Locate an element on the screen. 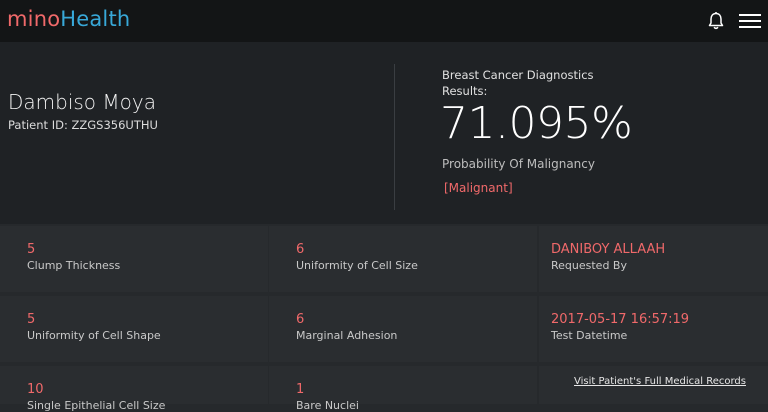  feature-value: 10 is located at coordinates (35, 389).